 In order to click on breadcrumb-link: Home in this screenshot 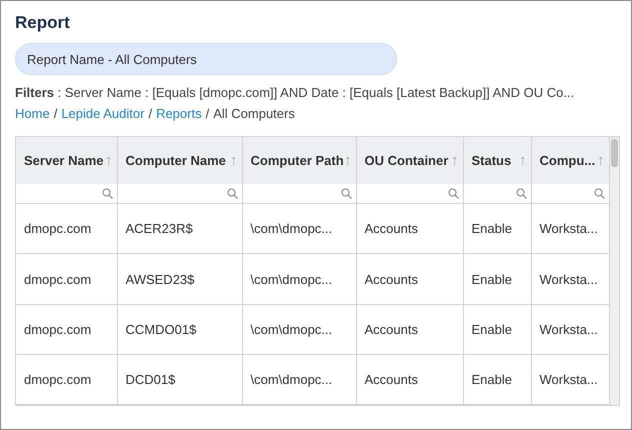, I will do `click(32, 113)`.